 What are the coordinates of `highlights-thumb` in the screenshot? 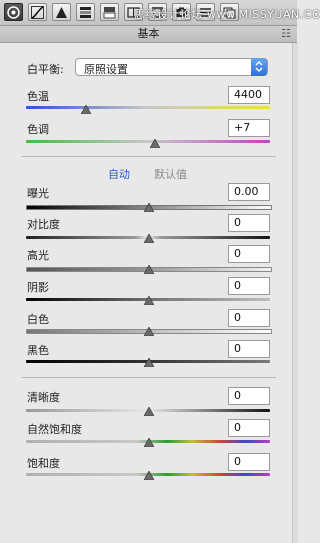 It's located at (149, 269).